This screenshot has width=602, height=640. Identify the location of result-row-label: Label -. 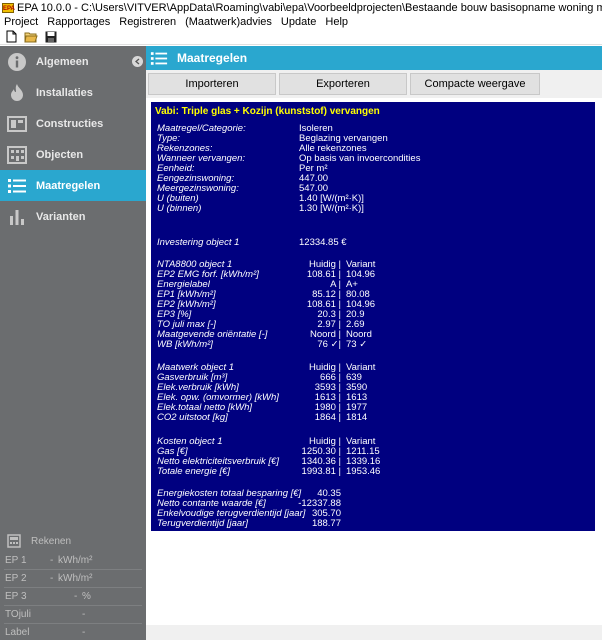
(73, 632).